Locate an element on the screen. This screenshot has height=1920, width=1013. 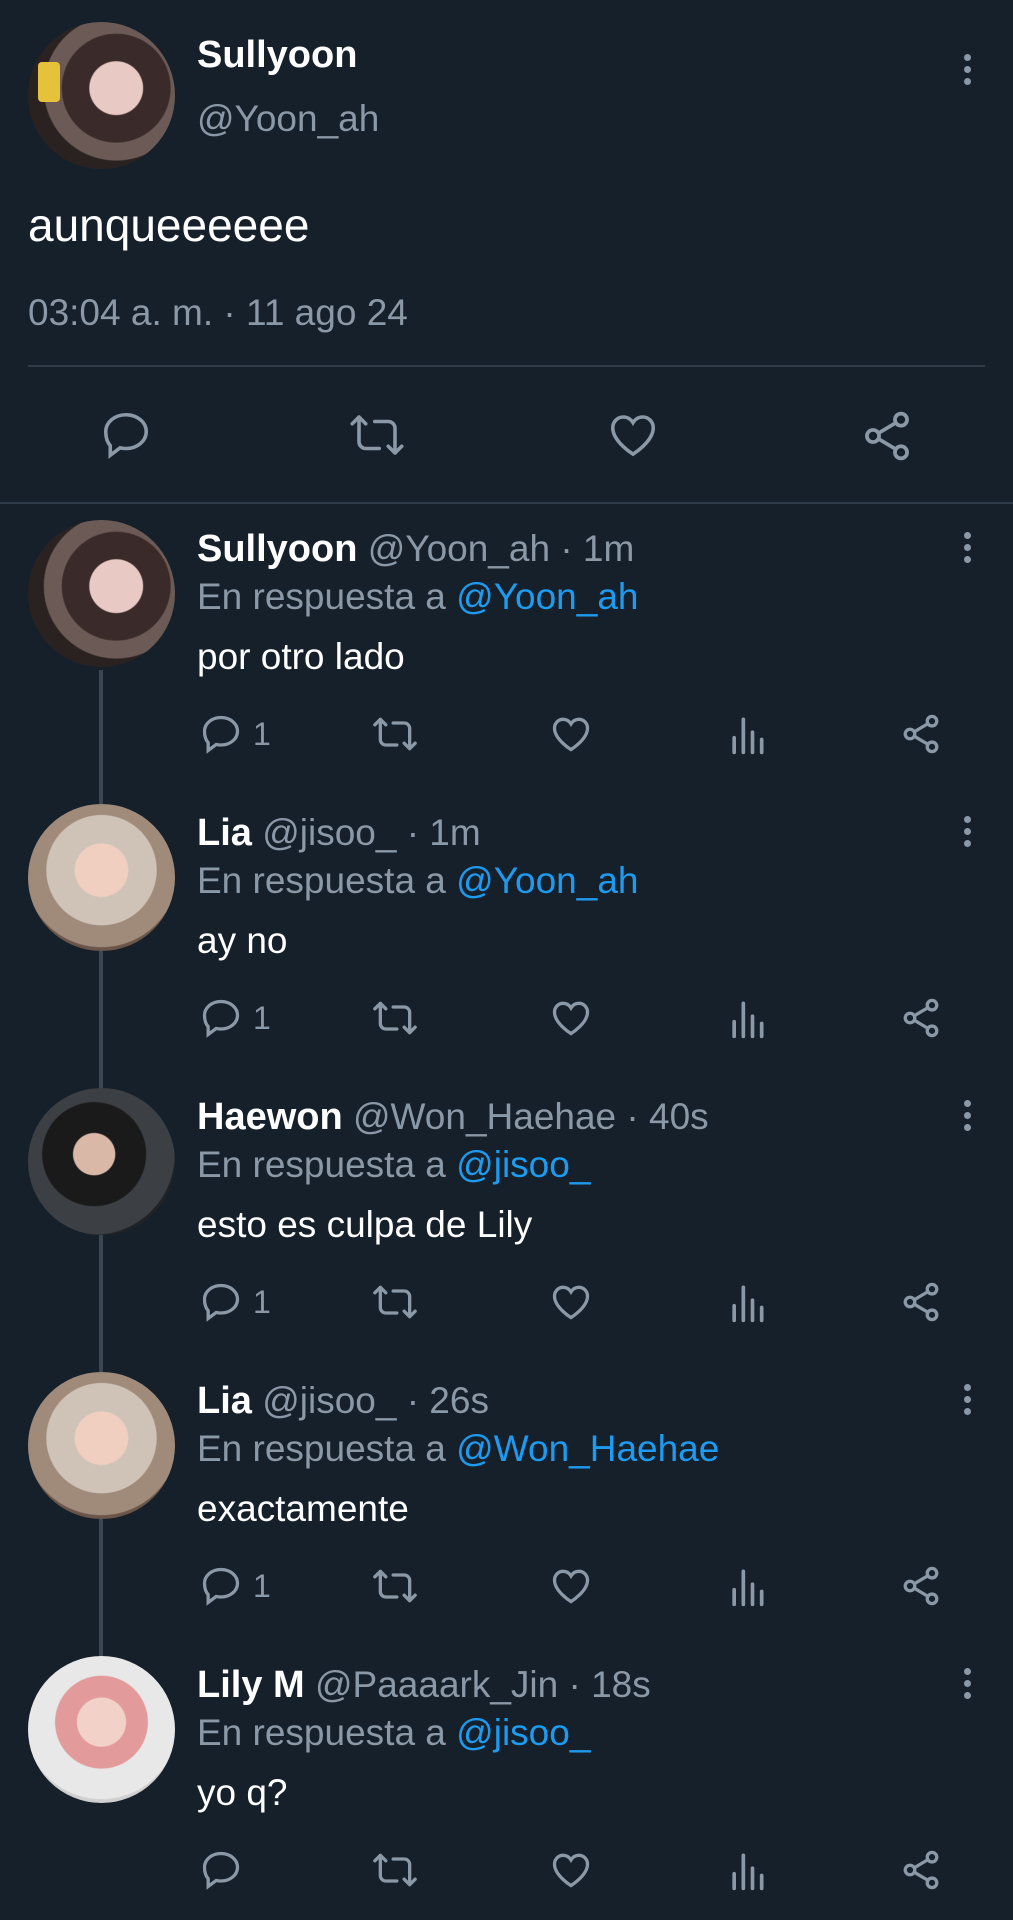
handle: @Paaaark_Jin is located at coordinates (436, 1684).